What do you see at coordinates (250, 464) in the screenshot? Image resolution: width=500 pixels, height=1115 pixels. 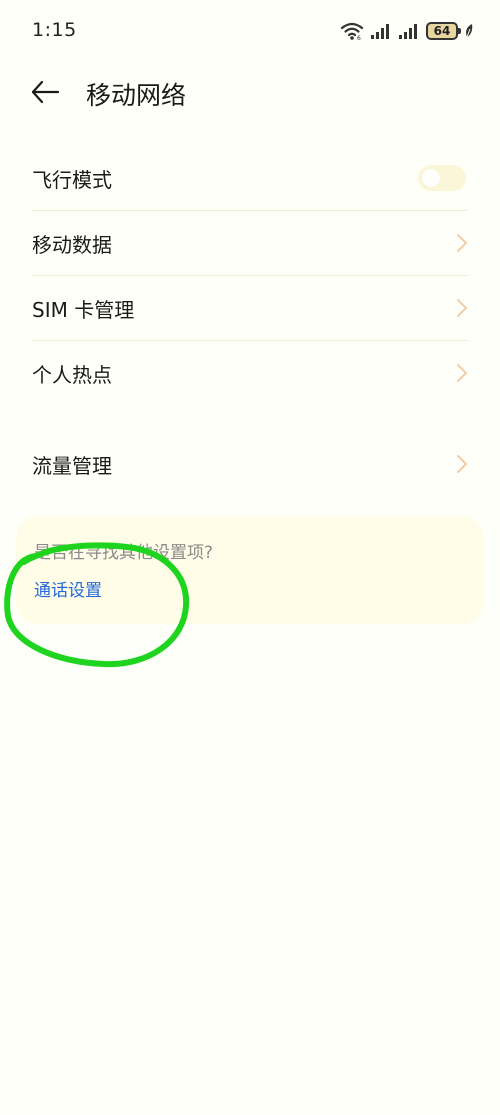 I see `data-usage-row: 流量管理` at bounding box center [250, 464].